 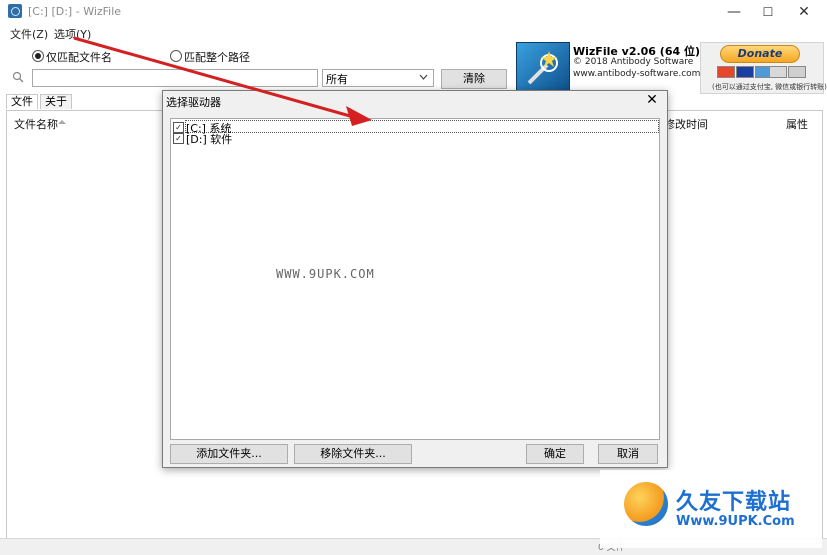 I want to click on website-link: www.antibody-software.com, so click(x=636, y=74).